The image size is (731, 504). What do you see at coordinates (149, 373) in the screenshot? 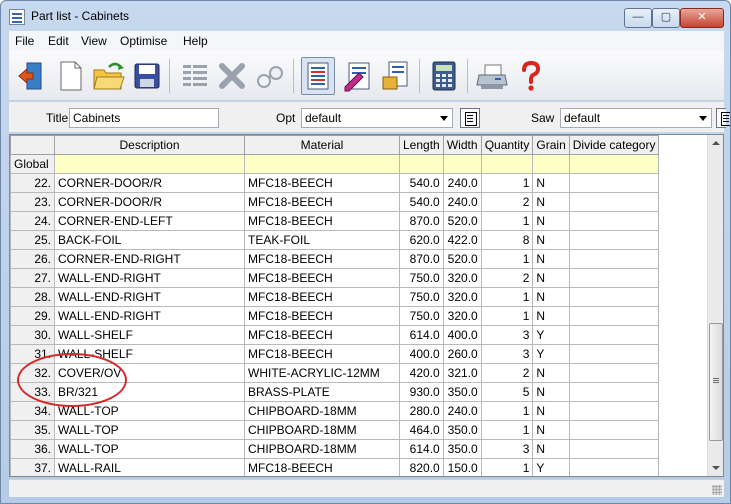
I see `description-cell: COVER/OV` at bounding box center [149, 373].